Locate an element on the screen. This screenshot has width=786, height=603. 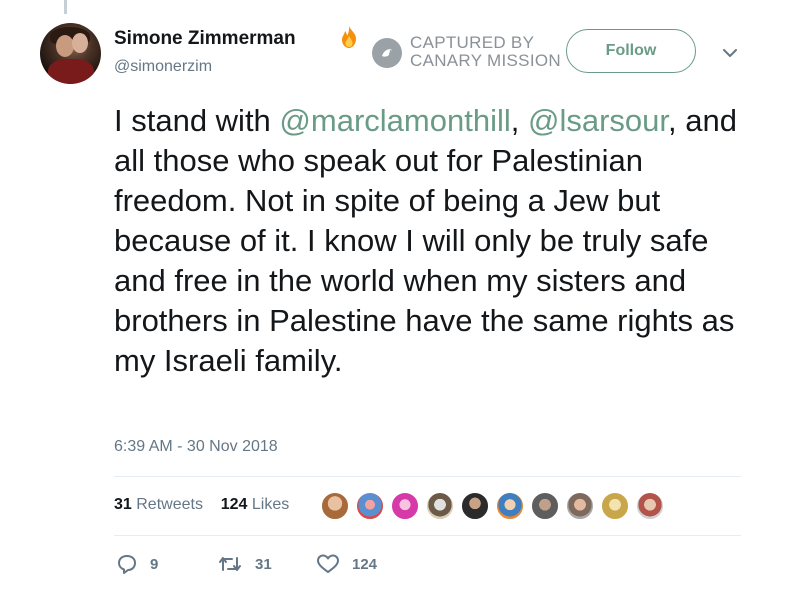
reply-action: 9 is located at coordinates (137, 564).